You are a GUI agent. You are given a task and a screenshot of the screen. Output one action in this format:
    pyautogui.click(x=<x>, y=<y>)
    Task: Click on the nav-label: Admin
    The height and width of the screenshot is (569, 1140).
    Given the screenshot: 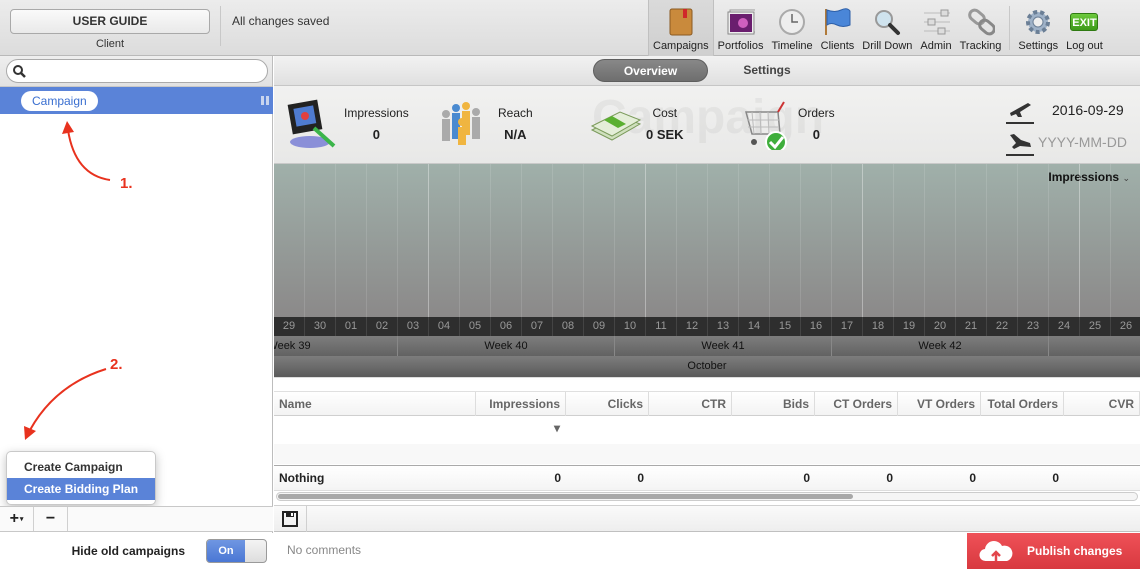 What is the action you would take?
    pyautogui.click(x=936, y=46)
    